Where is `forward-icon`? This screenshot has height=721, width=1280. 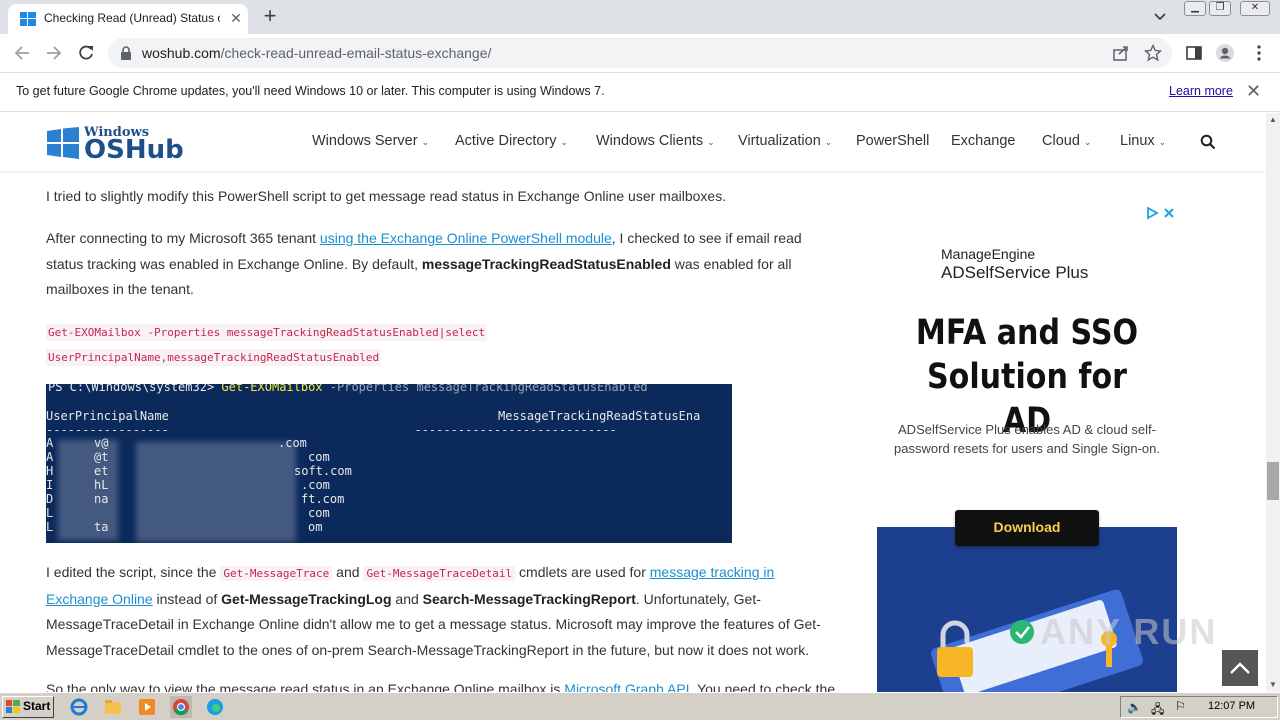
forward-icon is located at coordinates (54, 53).